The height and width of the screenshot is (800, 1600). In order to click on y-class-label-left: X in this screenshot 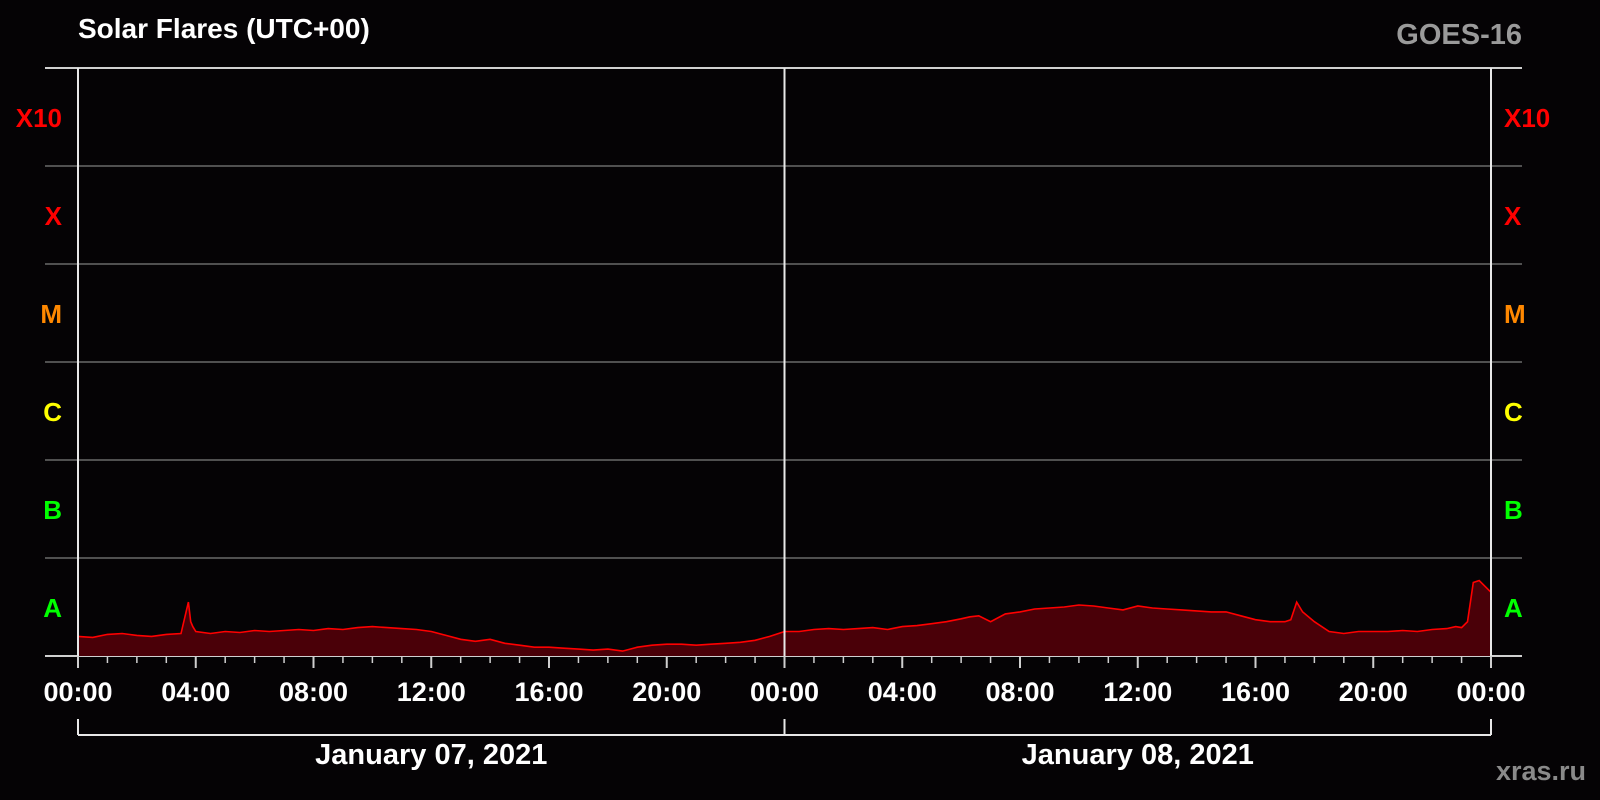, I will do `click(54, 216)`.